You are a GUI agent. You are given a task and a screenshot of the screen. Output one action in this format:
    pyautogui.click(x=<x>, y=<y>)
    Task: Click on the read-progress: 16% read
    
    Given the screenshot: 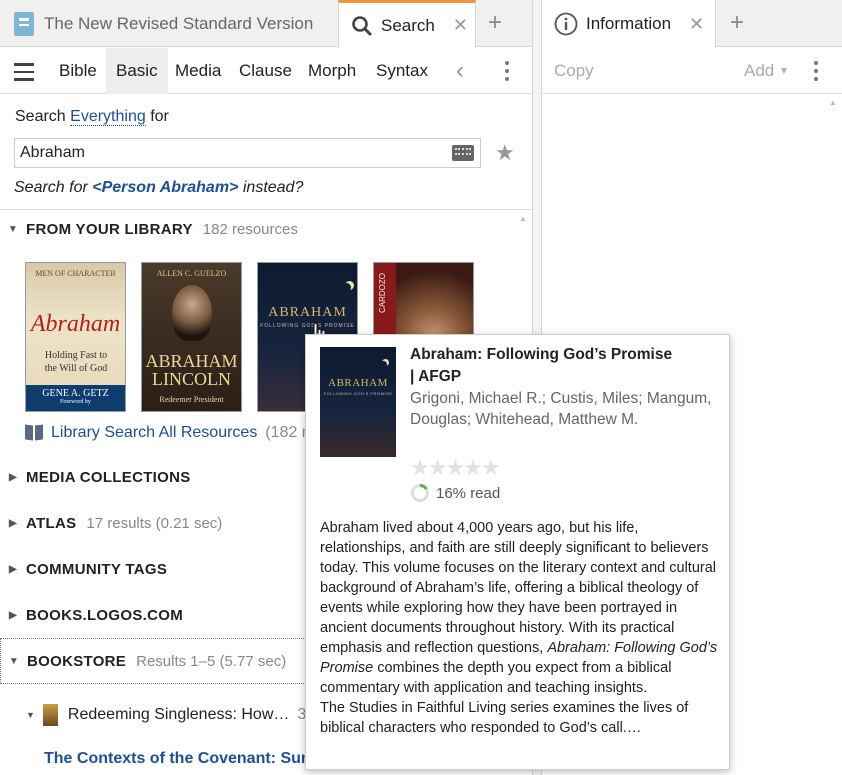 What is the action you would take?
    pyautogui.click(x=455, y=493)
    